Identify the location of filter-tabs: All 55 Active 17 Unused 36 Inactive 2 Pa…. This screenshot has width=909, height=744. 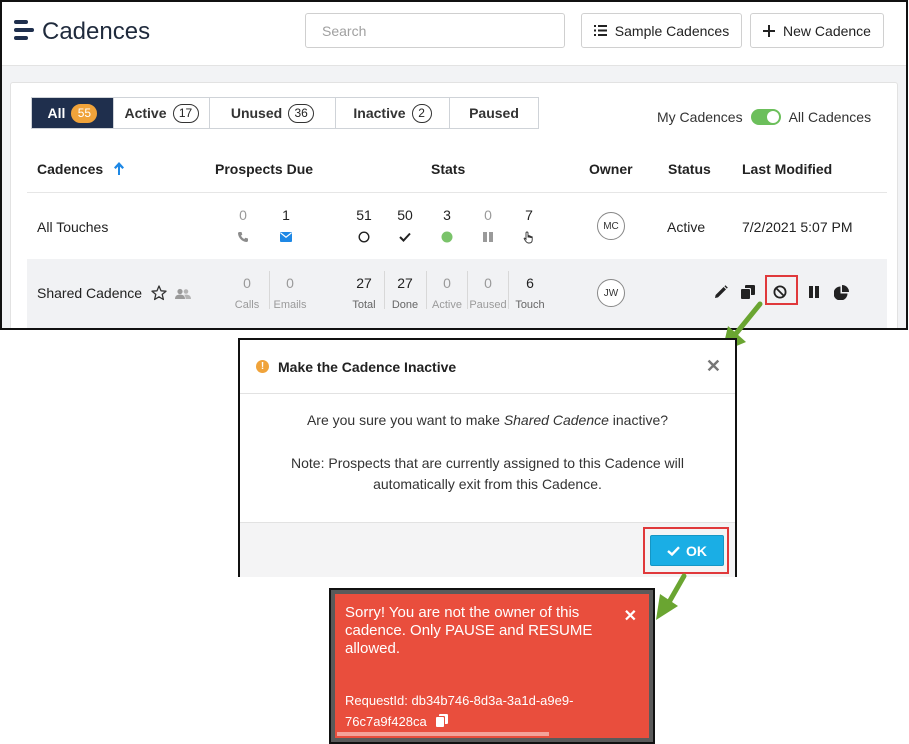
(285, 113).